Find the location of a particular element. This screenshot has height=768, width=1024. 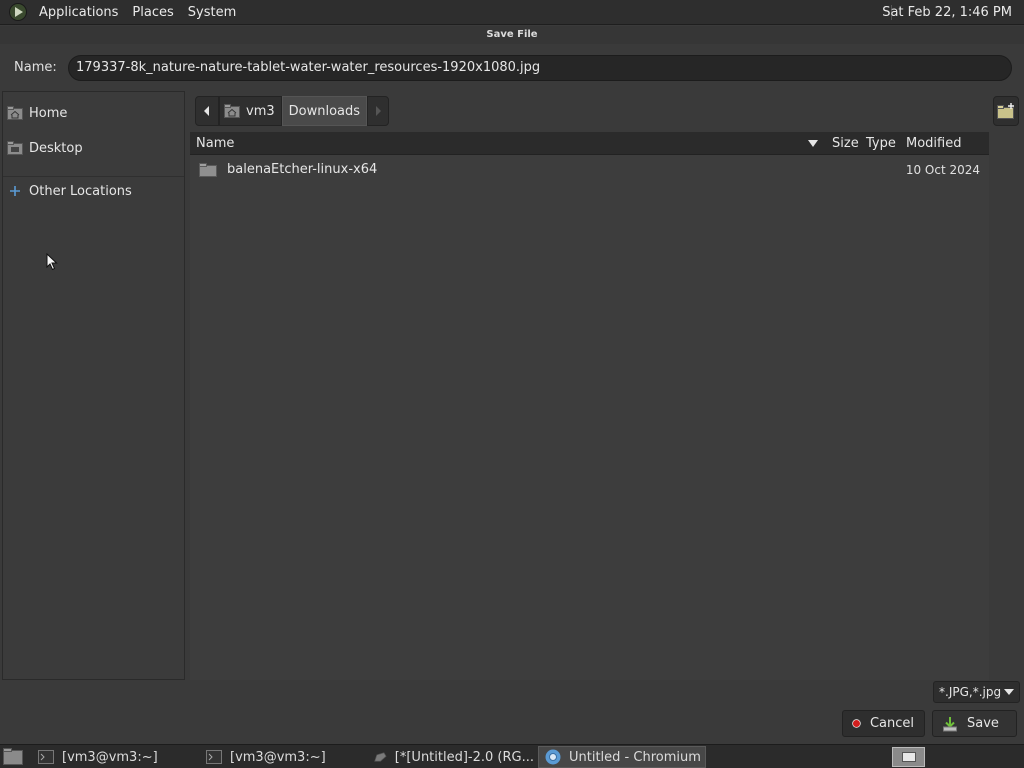

gimp-icon is located at coordinates (380, 757).